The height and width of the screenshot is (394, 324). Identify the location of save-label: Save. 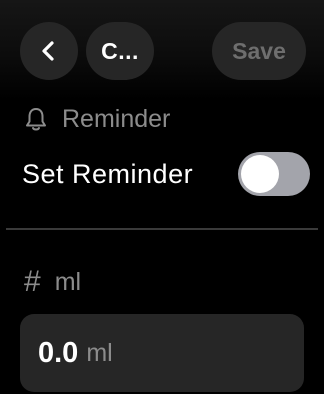
(259, 50).